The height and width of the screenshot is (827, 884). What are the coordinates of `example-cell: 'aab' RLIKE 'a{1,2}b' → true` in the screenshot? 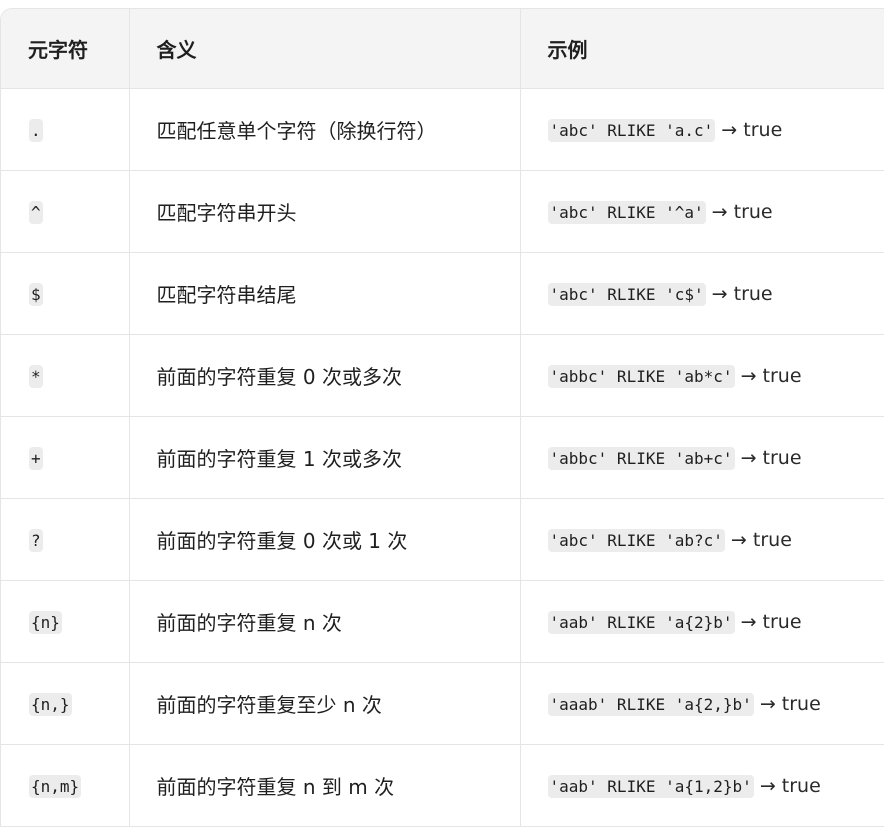 It's located at (702, 785).